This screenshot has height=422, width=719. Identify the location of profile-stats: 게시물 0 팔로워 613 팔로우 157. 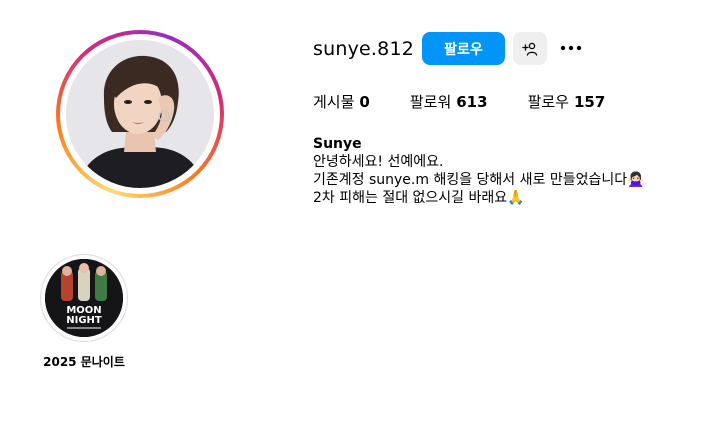
(479, 102).